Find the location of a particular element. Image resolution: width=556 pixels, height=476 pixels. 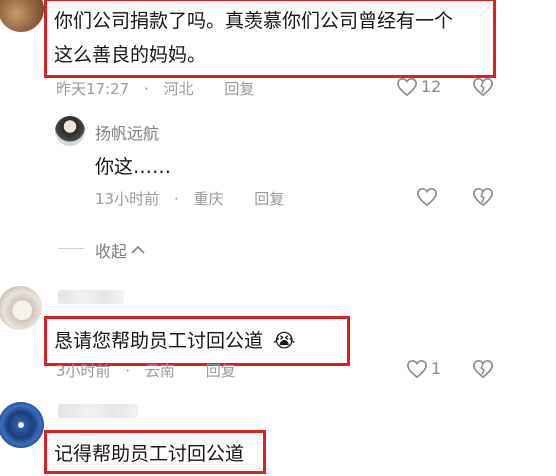

reply-meta: 13小时前 · 重庆 回复 is located at coordinates (194, 198).